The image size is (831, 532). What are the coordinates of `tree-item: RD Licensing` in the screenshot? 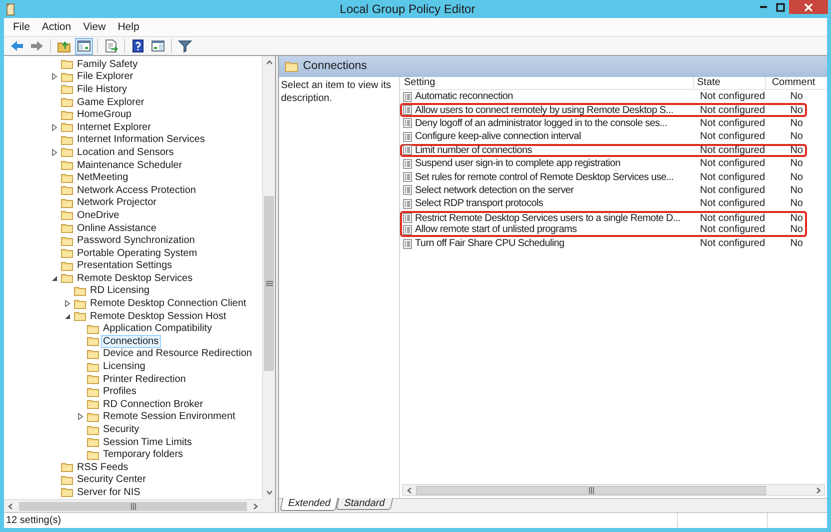 It's located at (120, 291).